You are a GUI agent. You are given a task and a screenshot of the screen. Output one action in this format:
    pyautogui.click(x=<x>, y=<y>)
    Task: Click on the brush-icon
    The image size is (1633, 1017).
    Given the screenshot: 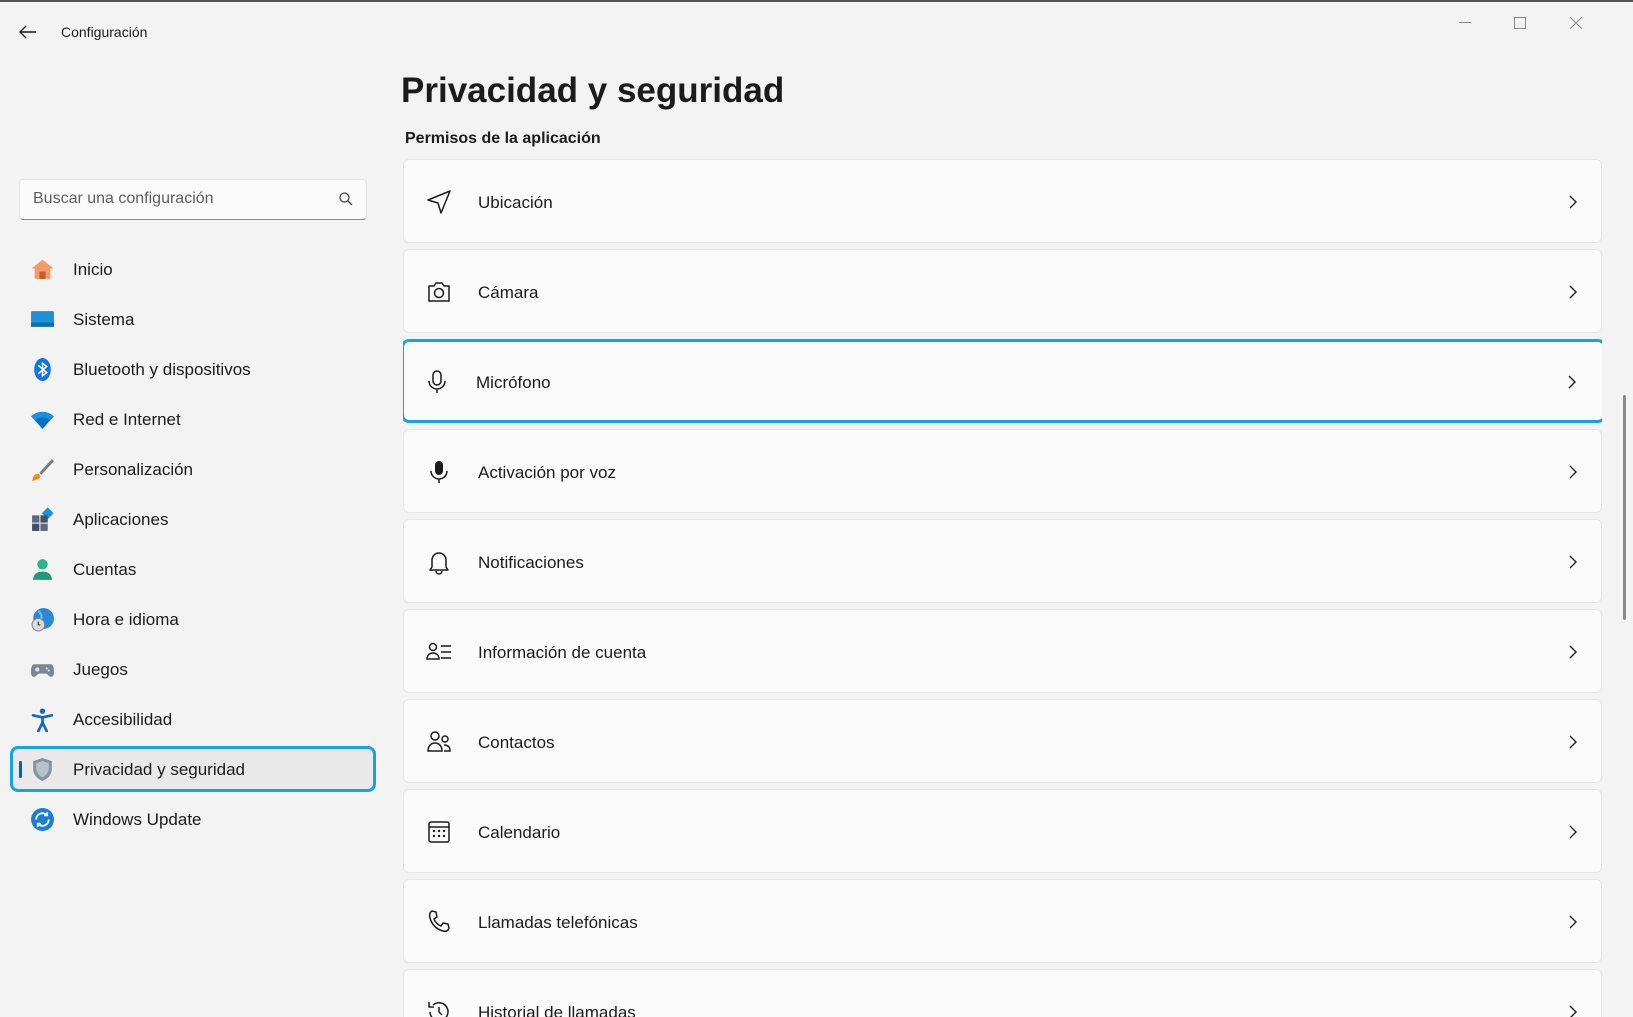 What is the action you would take?
    pyautogui.click(x=43, y=470)
    